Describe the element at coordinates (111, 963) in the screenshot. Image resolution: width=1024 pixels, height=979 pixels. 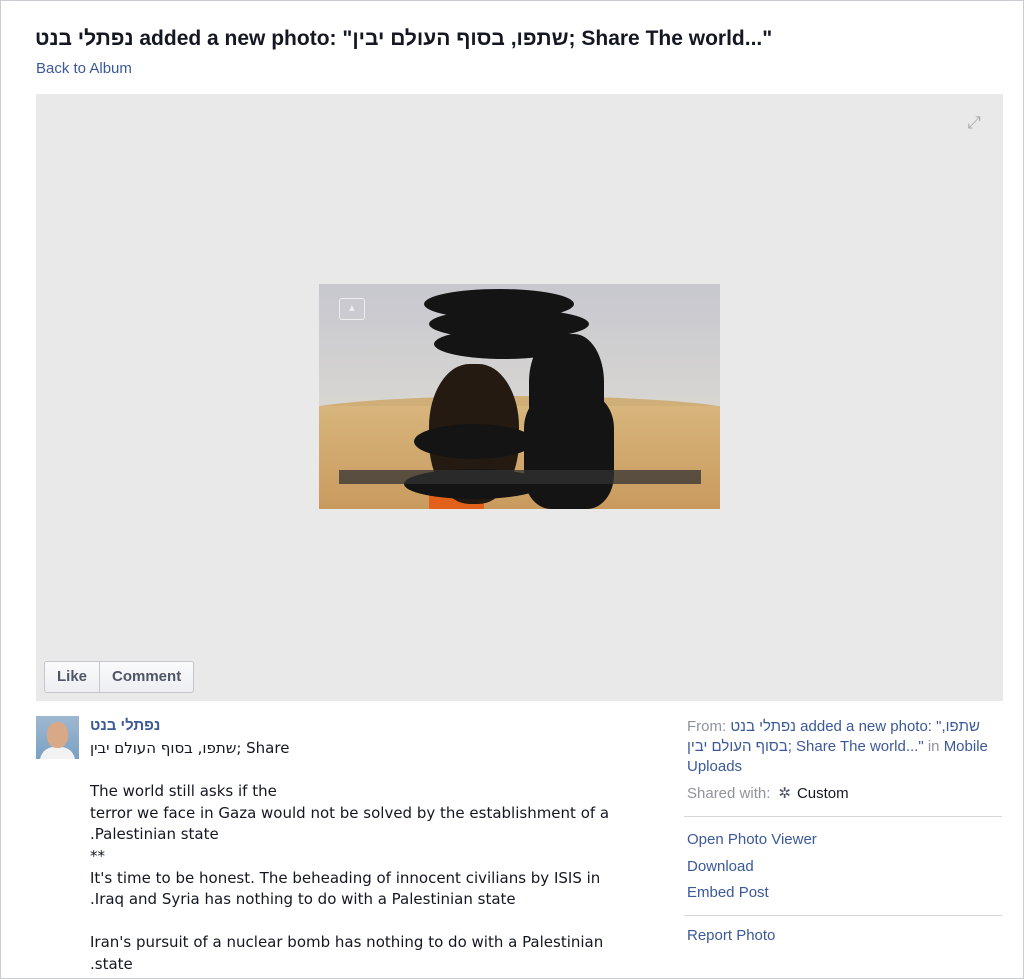
I see `caption-line: .state` at that location.